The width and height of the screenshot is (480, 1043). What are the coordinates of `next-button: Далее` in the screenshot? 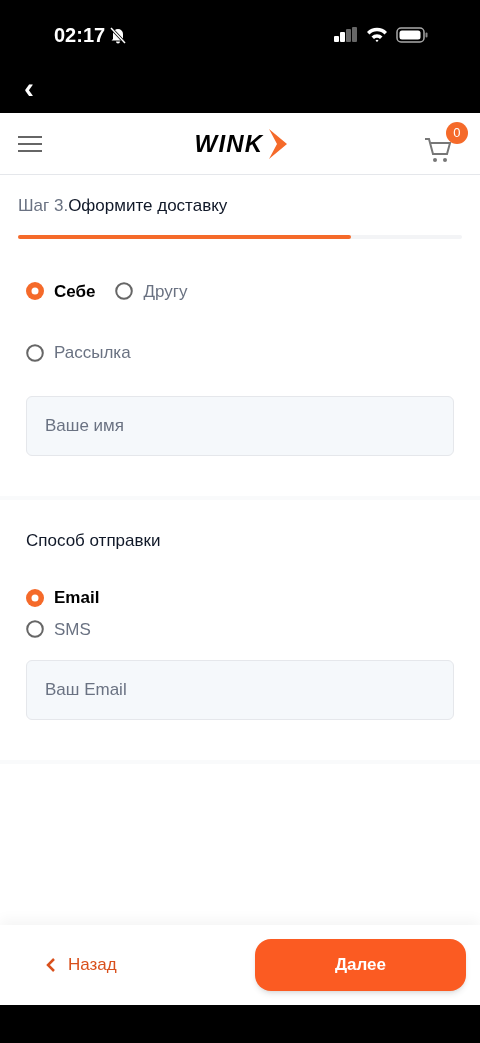 It's located at (360, 965).